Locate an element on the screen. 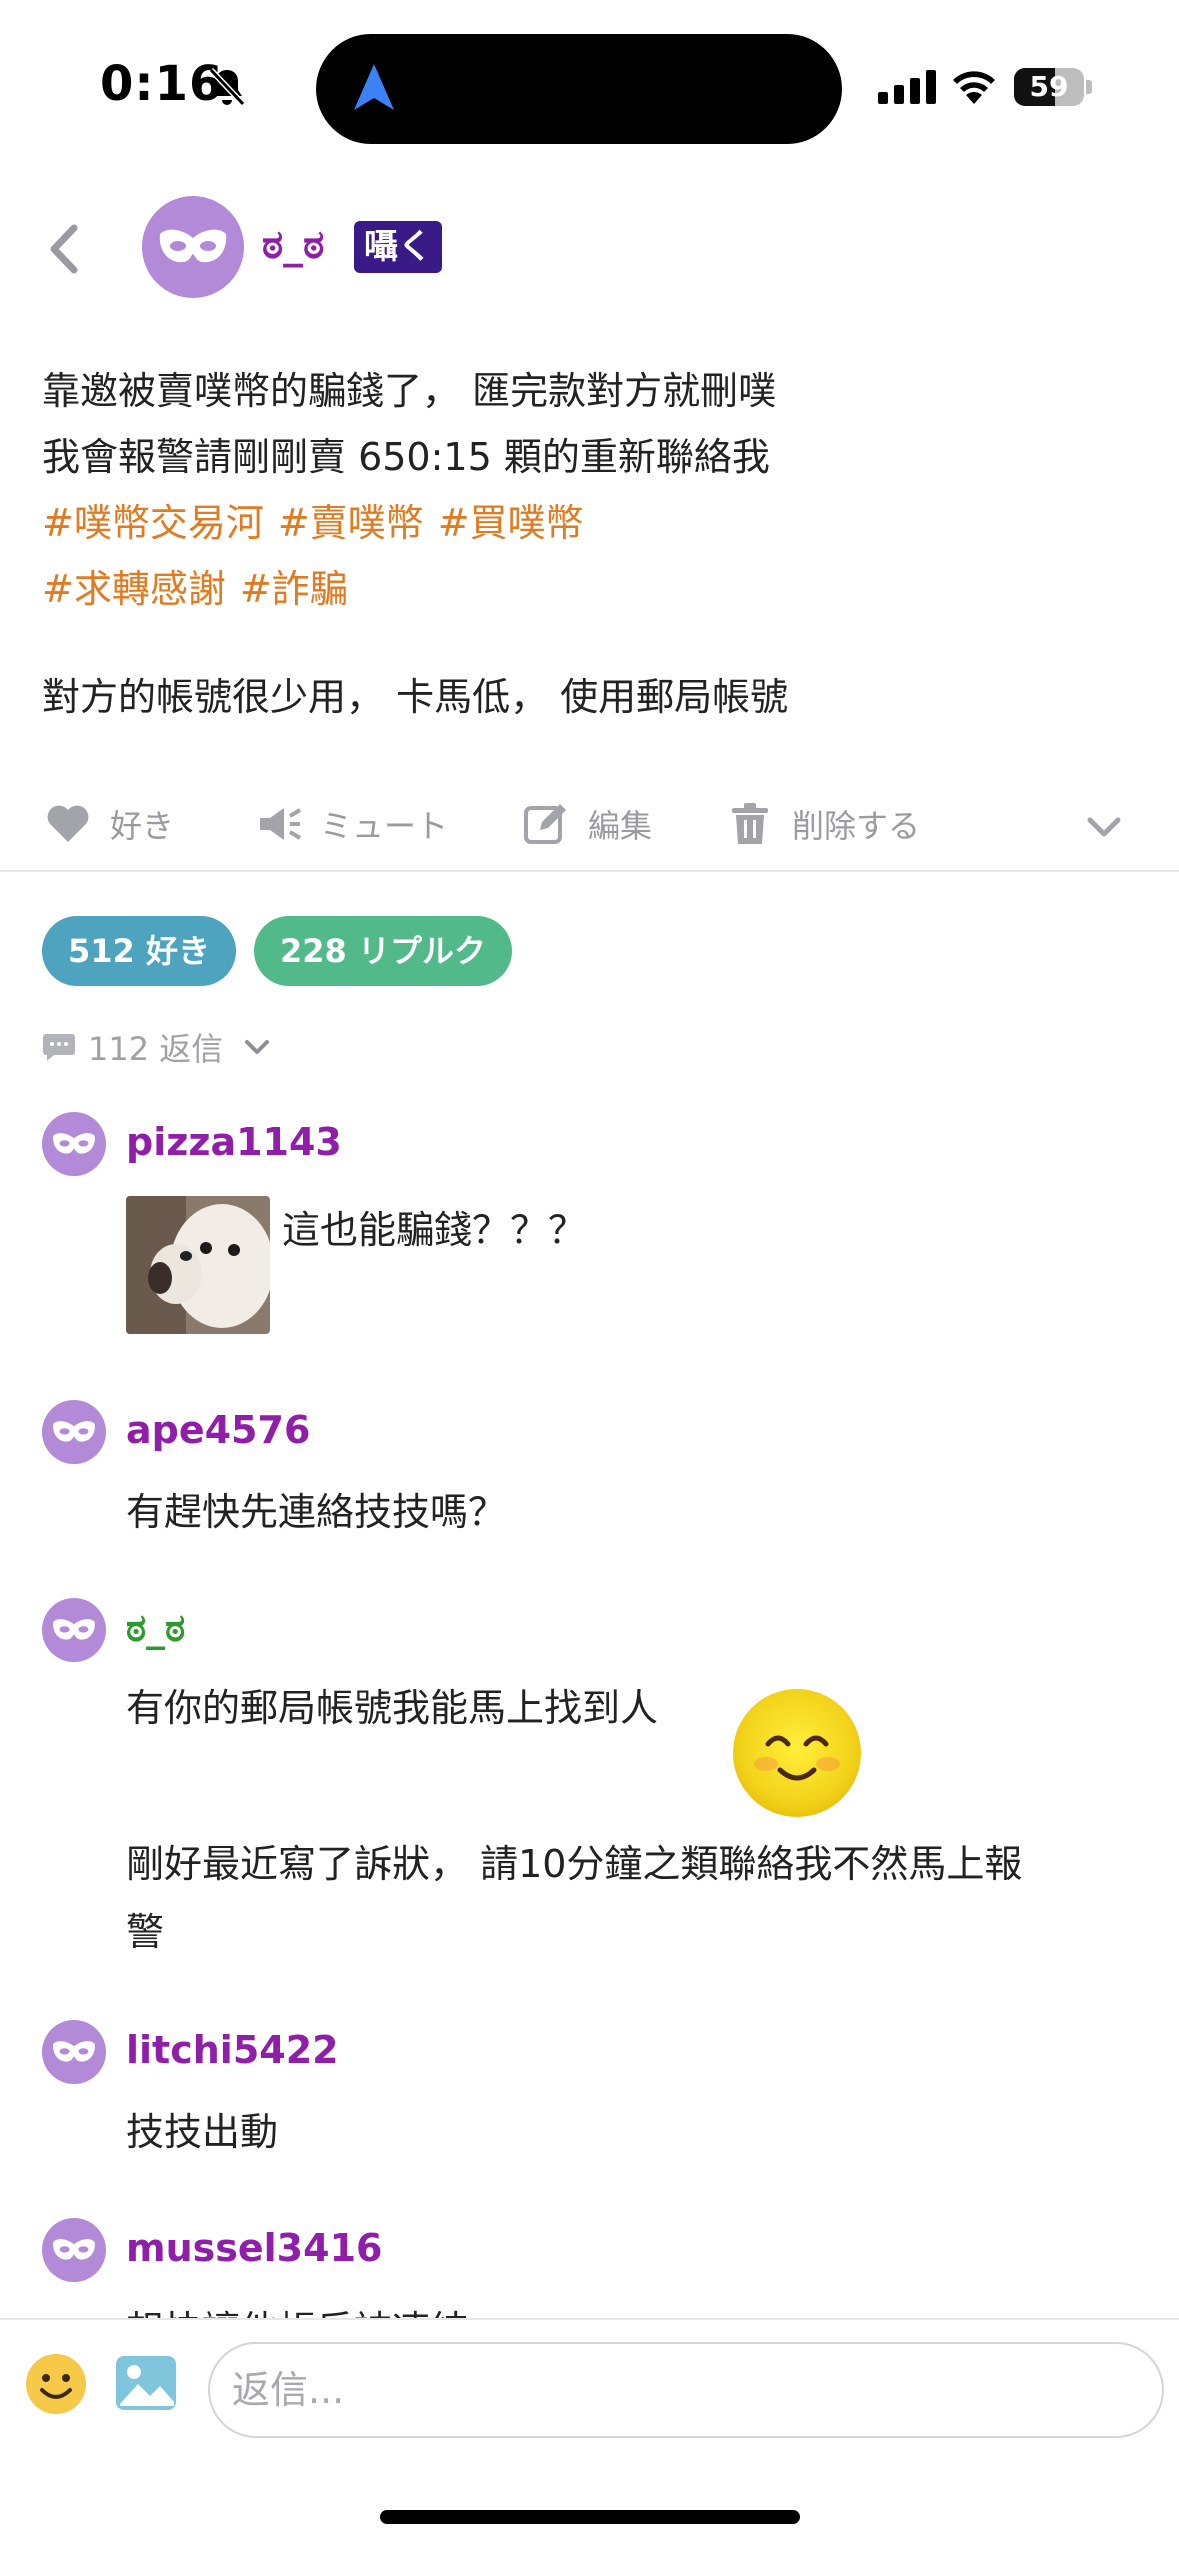 The width and height of the screenshot is (1179, 2556). post-line-2: 我會報警請剛剛賣 650:15 顆的重新聯絡我 is located at coordinates (406, 457).